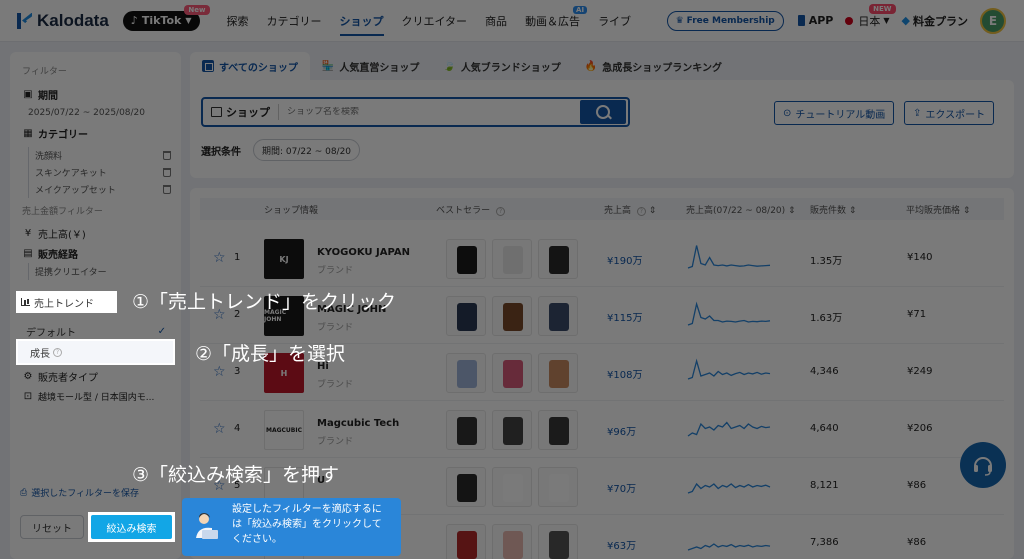 This screenshot has width=1024, height=559. I want to click on nav-creator: クリエイター, so click(435, 21).